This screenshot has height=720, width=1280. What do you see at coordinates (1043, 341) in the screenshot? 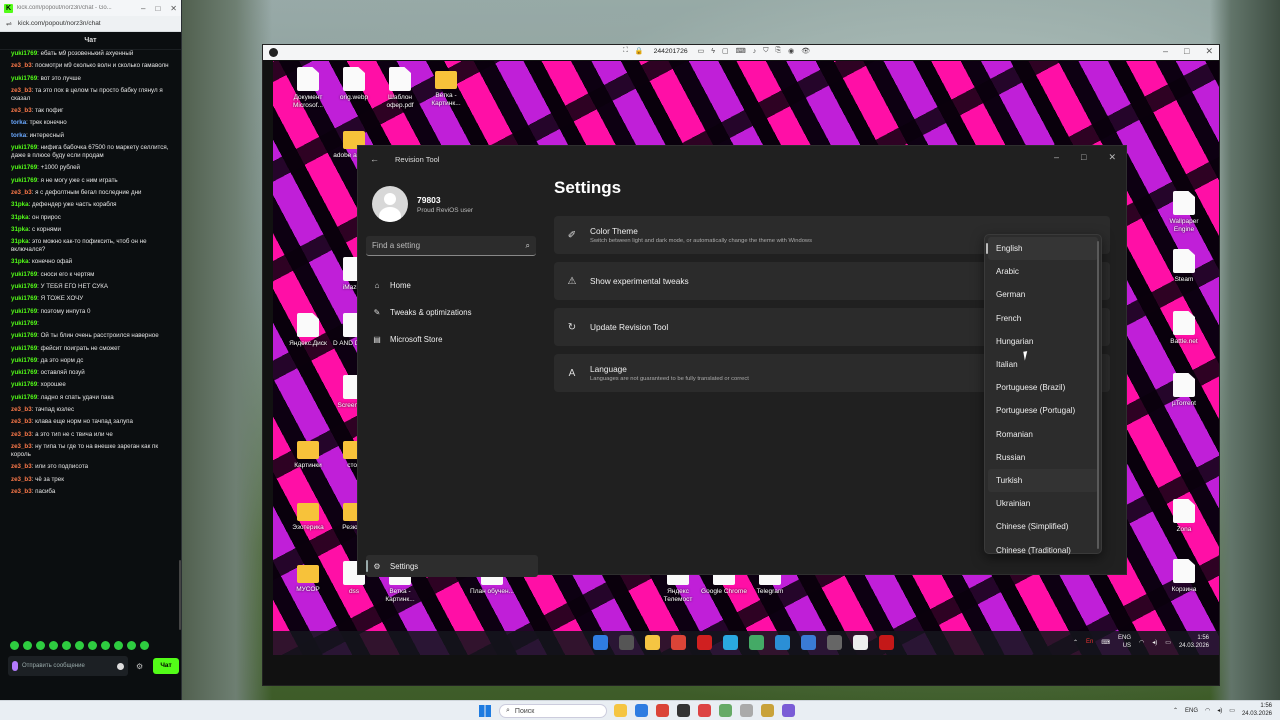
I see `language-option: Hungarian` at bounding box center [1043, 341].